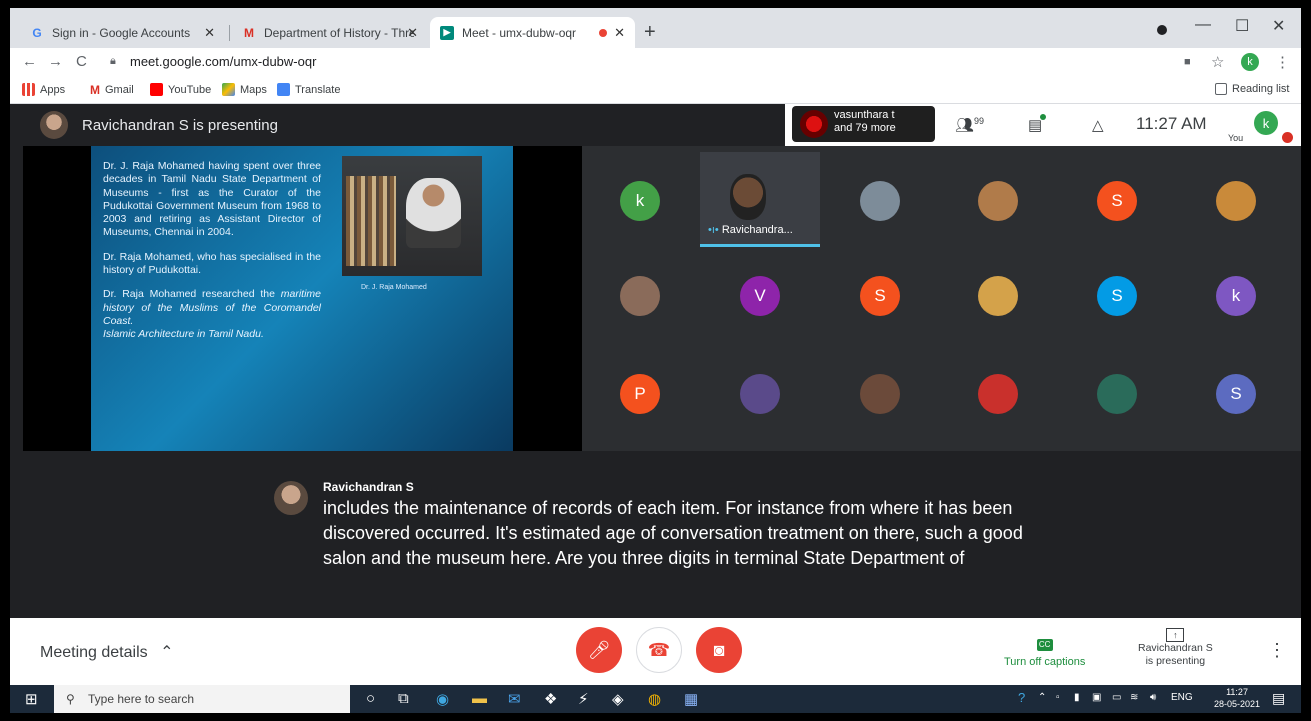 The image size is (1311, 721). I want to click on edge-icon: ◉, so click(442, 699).